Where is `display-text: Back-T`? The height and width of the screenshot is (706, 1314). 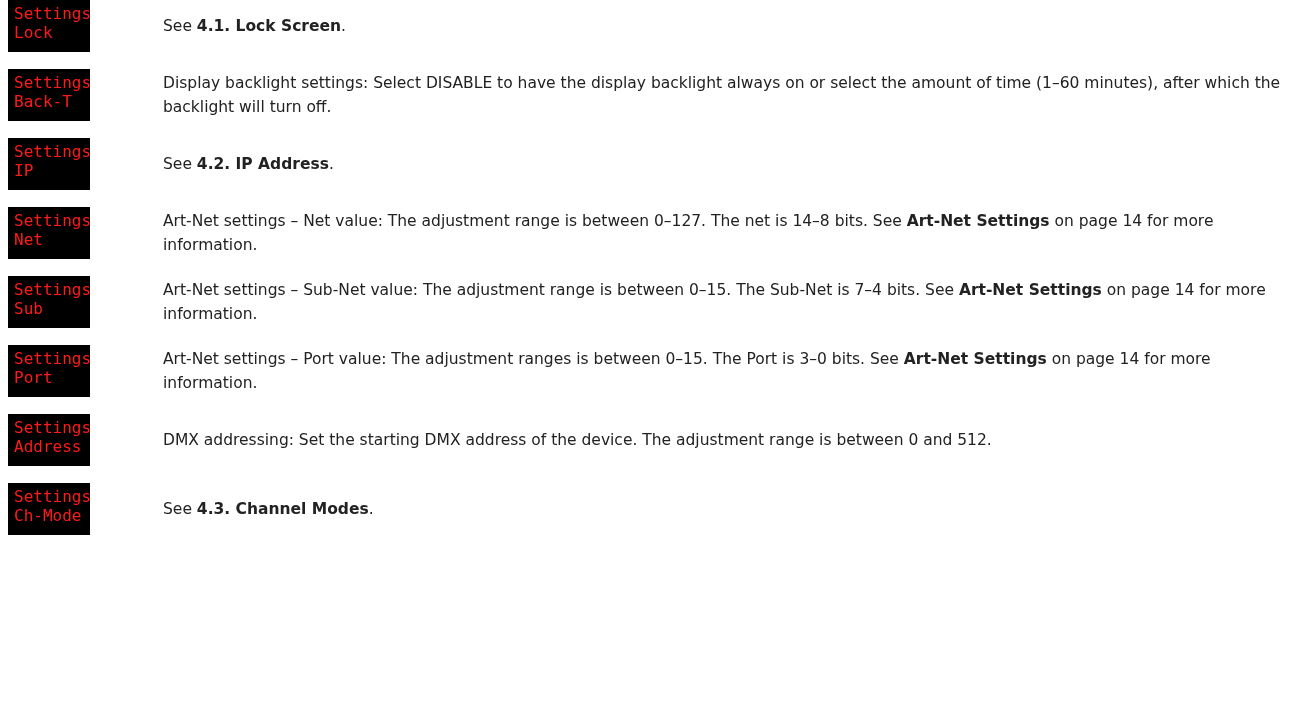 display-text: Back-T is located at coordinates (43, 101).